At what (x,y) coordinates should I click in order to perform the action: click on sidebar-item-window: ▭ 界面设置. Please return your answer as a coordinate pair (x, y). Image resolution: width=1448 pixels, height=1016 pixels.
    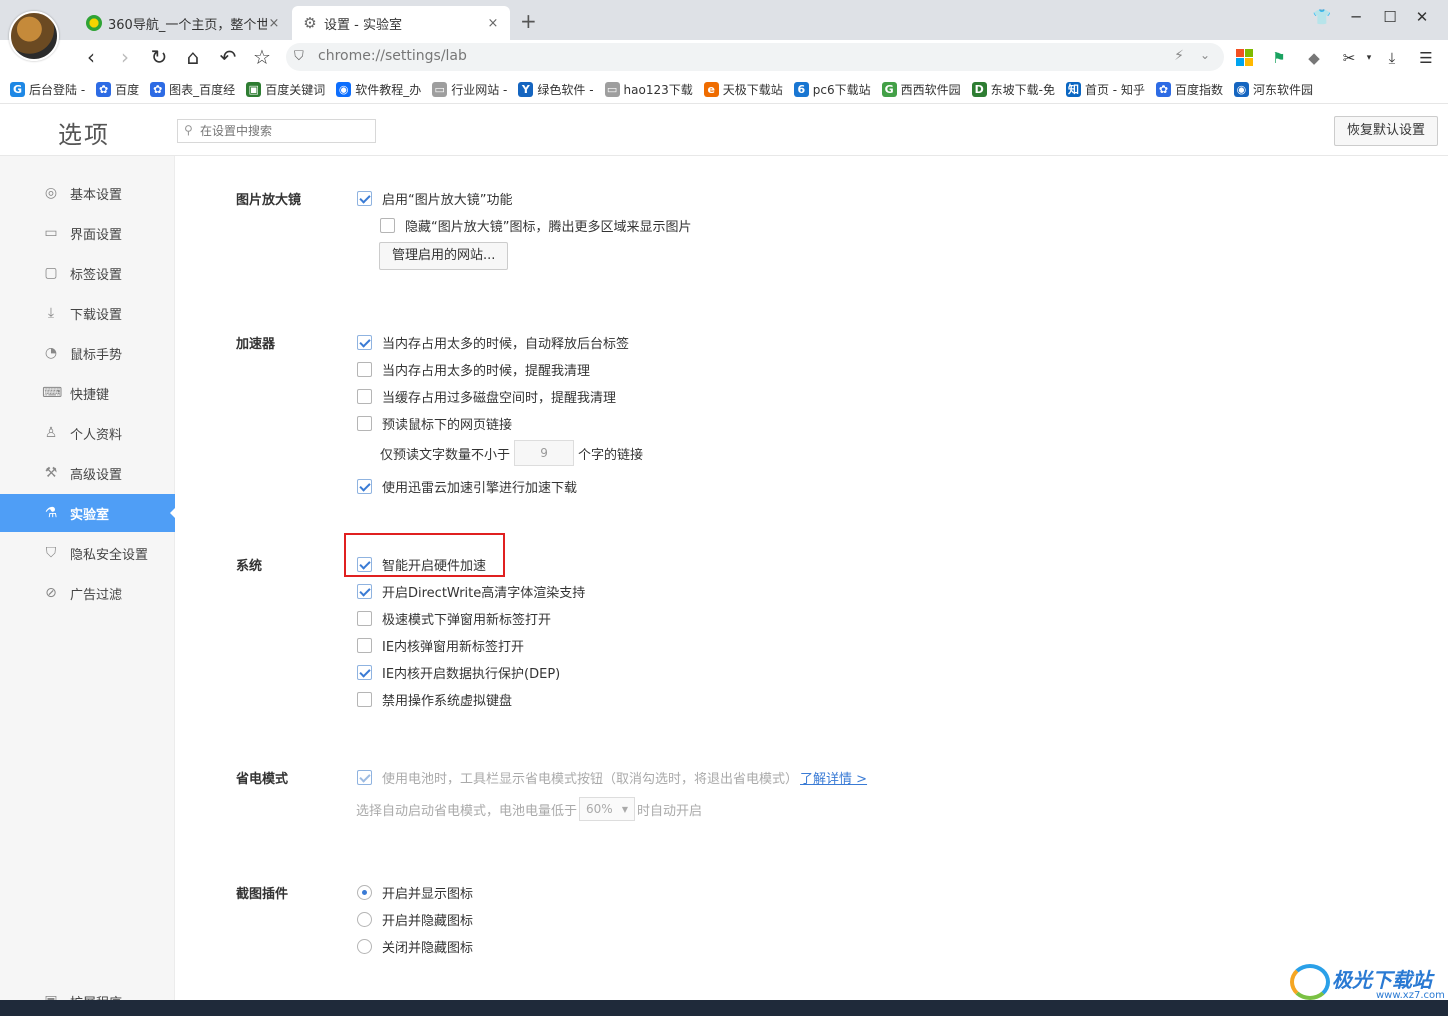
    Looking at the image, I should click on (87, 233).